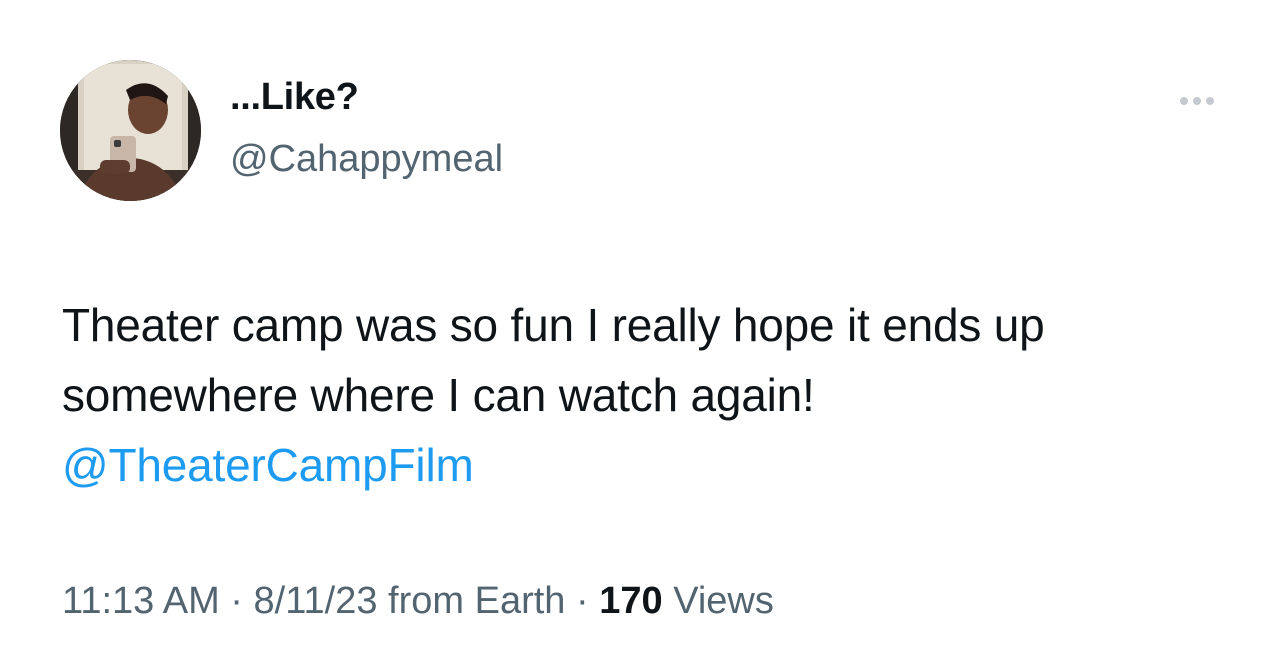 Image resolution: width=1284 pixels, height=651 pixels. What do you see at coordinates (294, 97) in the screenshot?
I see `display-name: ...Like?` at bounding box center [294, 97].